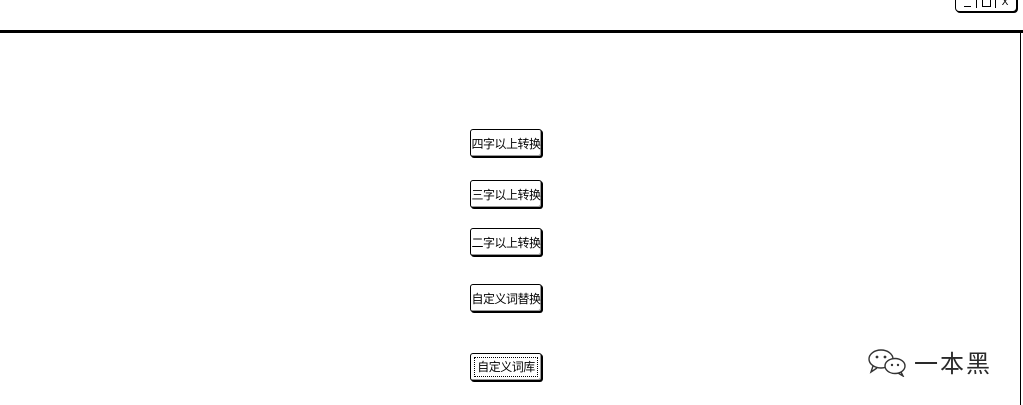 The height and width of the screenshot is (405, 1023). What do you see at coordinates (511, 15) in the screenshot?
I see `title-bar: X` at bounding box center [511, 15].